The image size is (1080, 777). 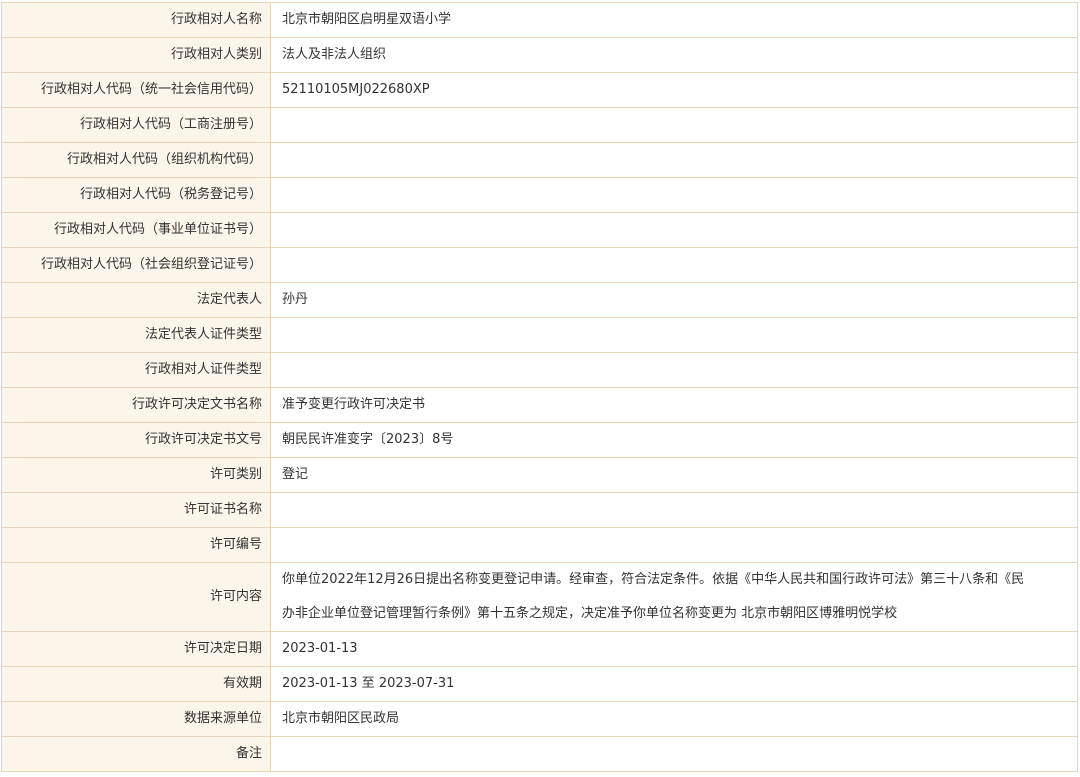 I want to click on field-label: 许可类别, so click(x=136, y=475).